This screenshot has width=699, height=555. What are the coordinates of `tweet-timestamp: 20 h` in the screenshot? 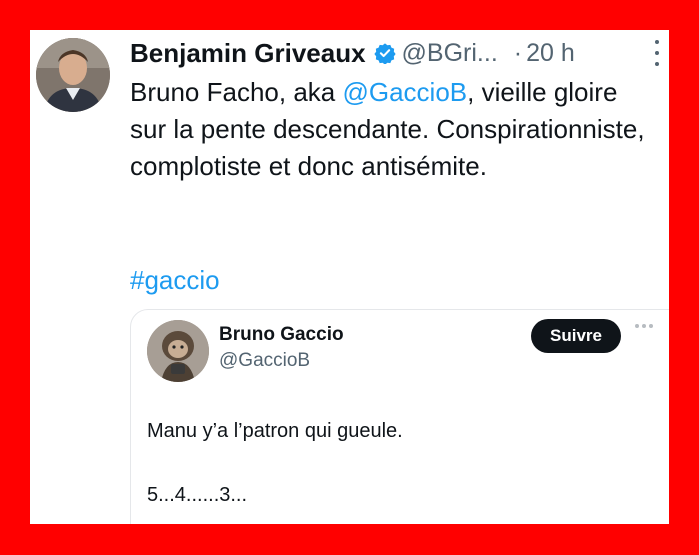 It's located at (550, 53).